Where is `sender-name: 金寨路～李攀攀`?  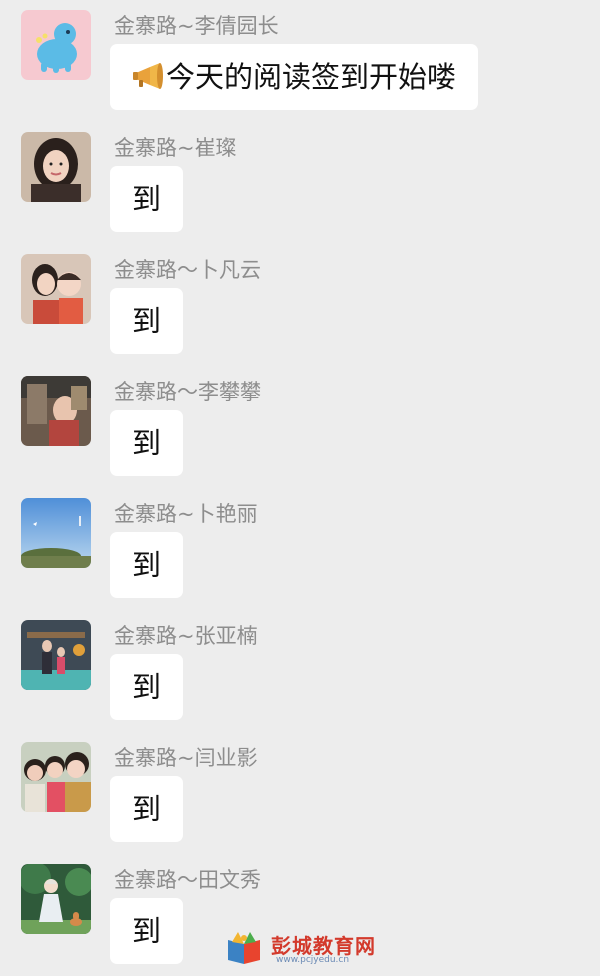 sender-name: 金寨路～李攀攀 is located at coordinates (187, 392).